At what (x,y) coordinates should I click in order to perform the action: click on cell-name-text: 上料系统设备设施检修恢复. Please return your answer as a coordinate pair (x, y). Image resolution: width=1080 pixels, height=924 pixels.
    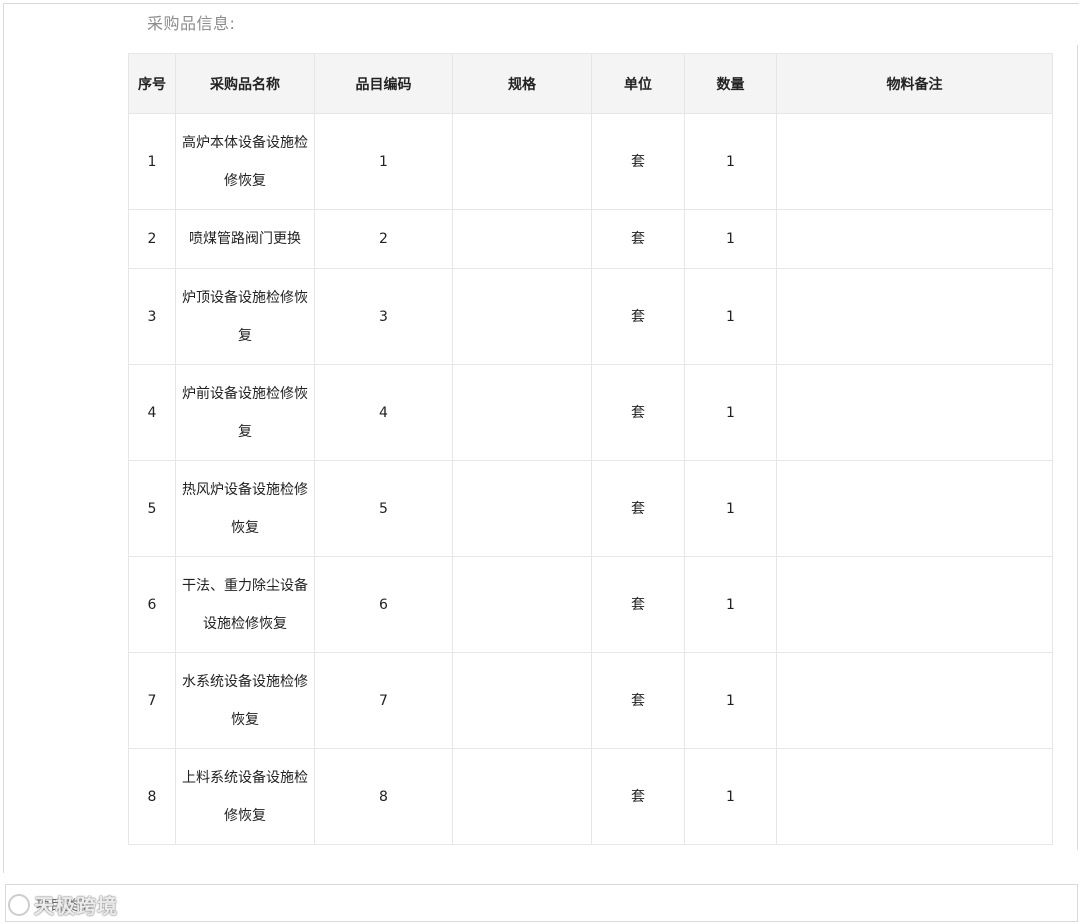
    Looking at the image, I should click on (245, 796).